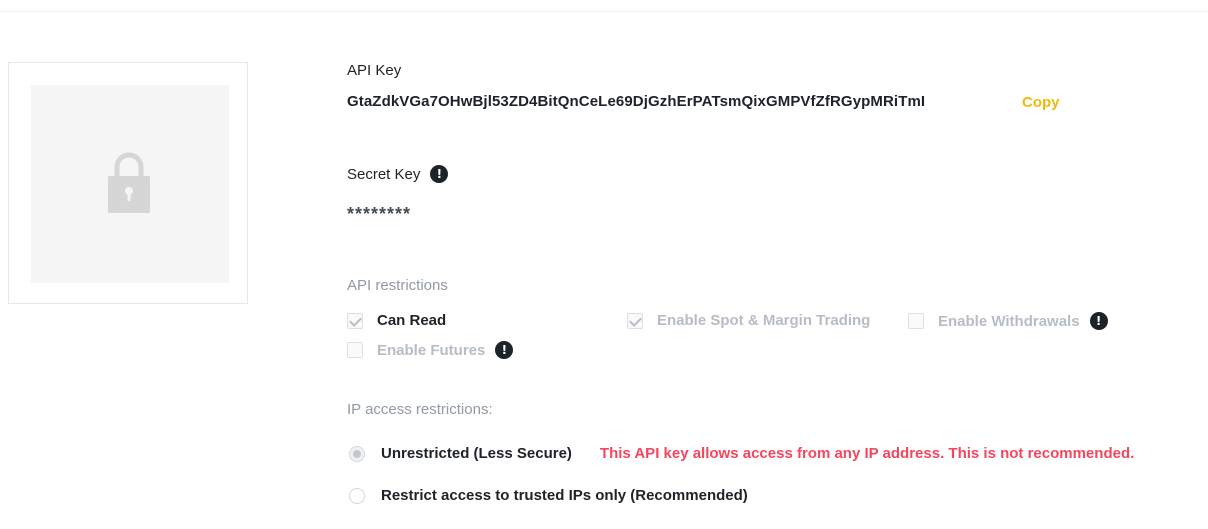  Describe the element at coordinates (412, 320) in the screenshot. I see `checkbox-label: Can Read` at that location.